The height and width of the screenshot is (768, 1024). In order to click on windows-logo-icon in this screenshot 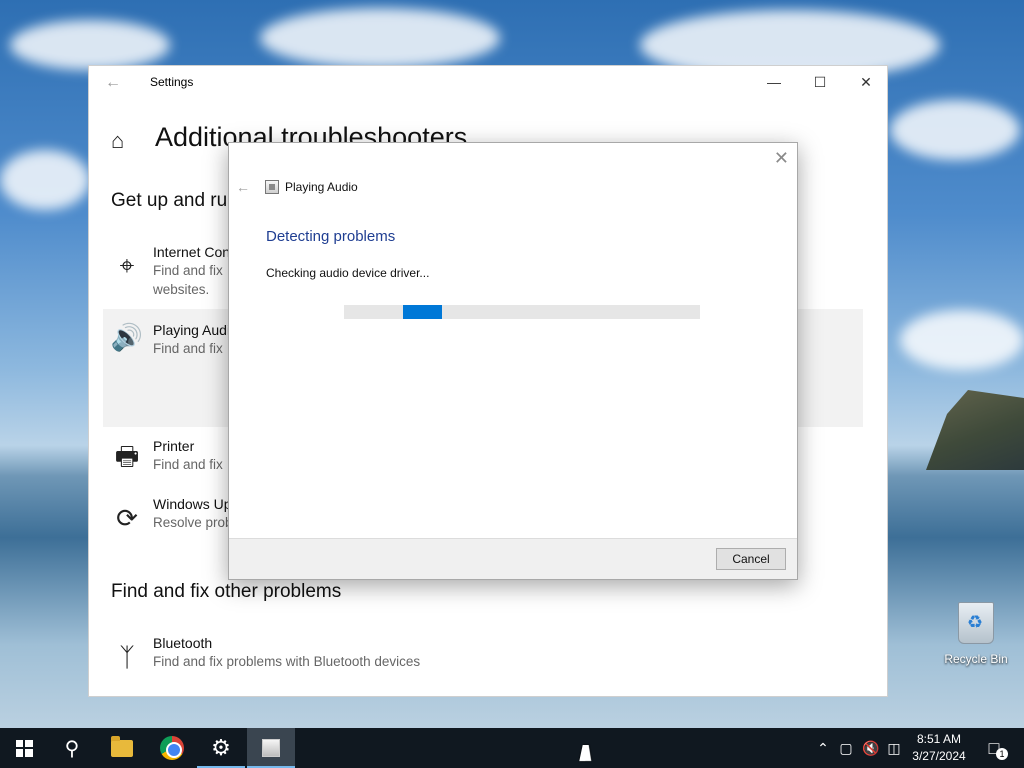, I will do `click(24, 748)`.